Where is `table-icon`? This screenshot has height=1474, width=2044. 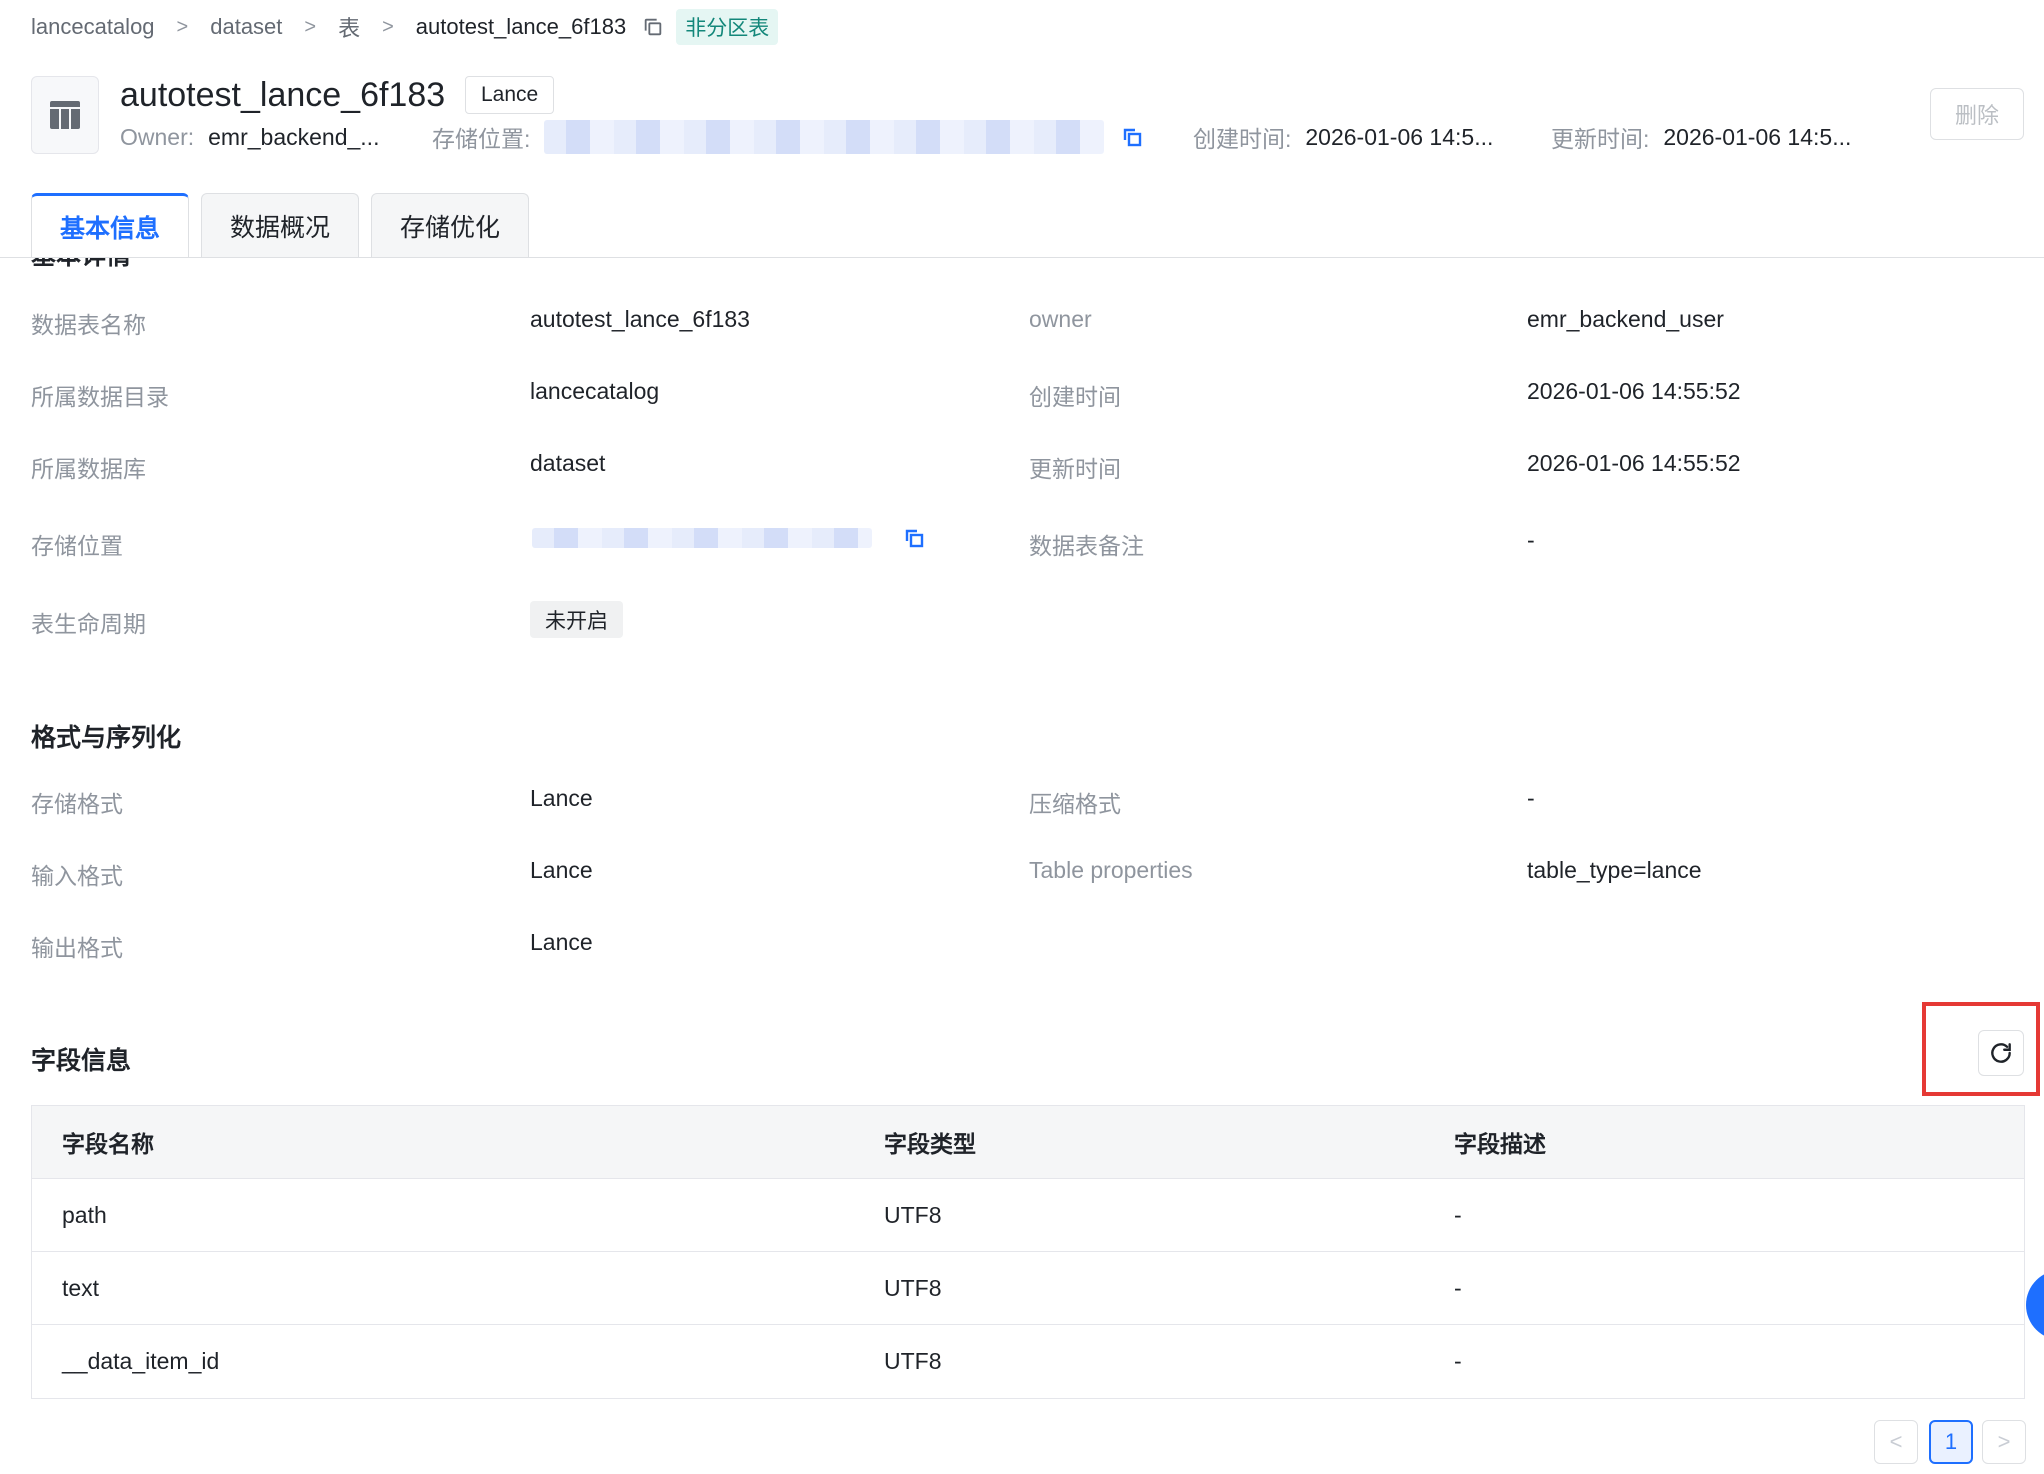
table-icon is located at coordinates (65, 115).